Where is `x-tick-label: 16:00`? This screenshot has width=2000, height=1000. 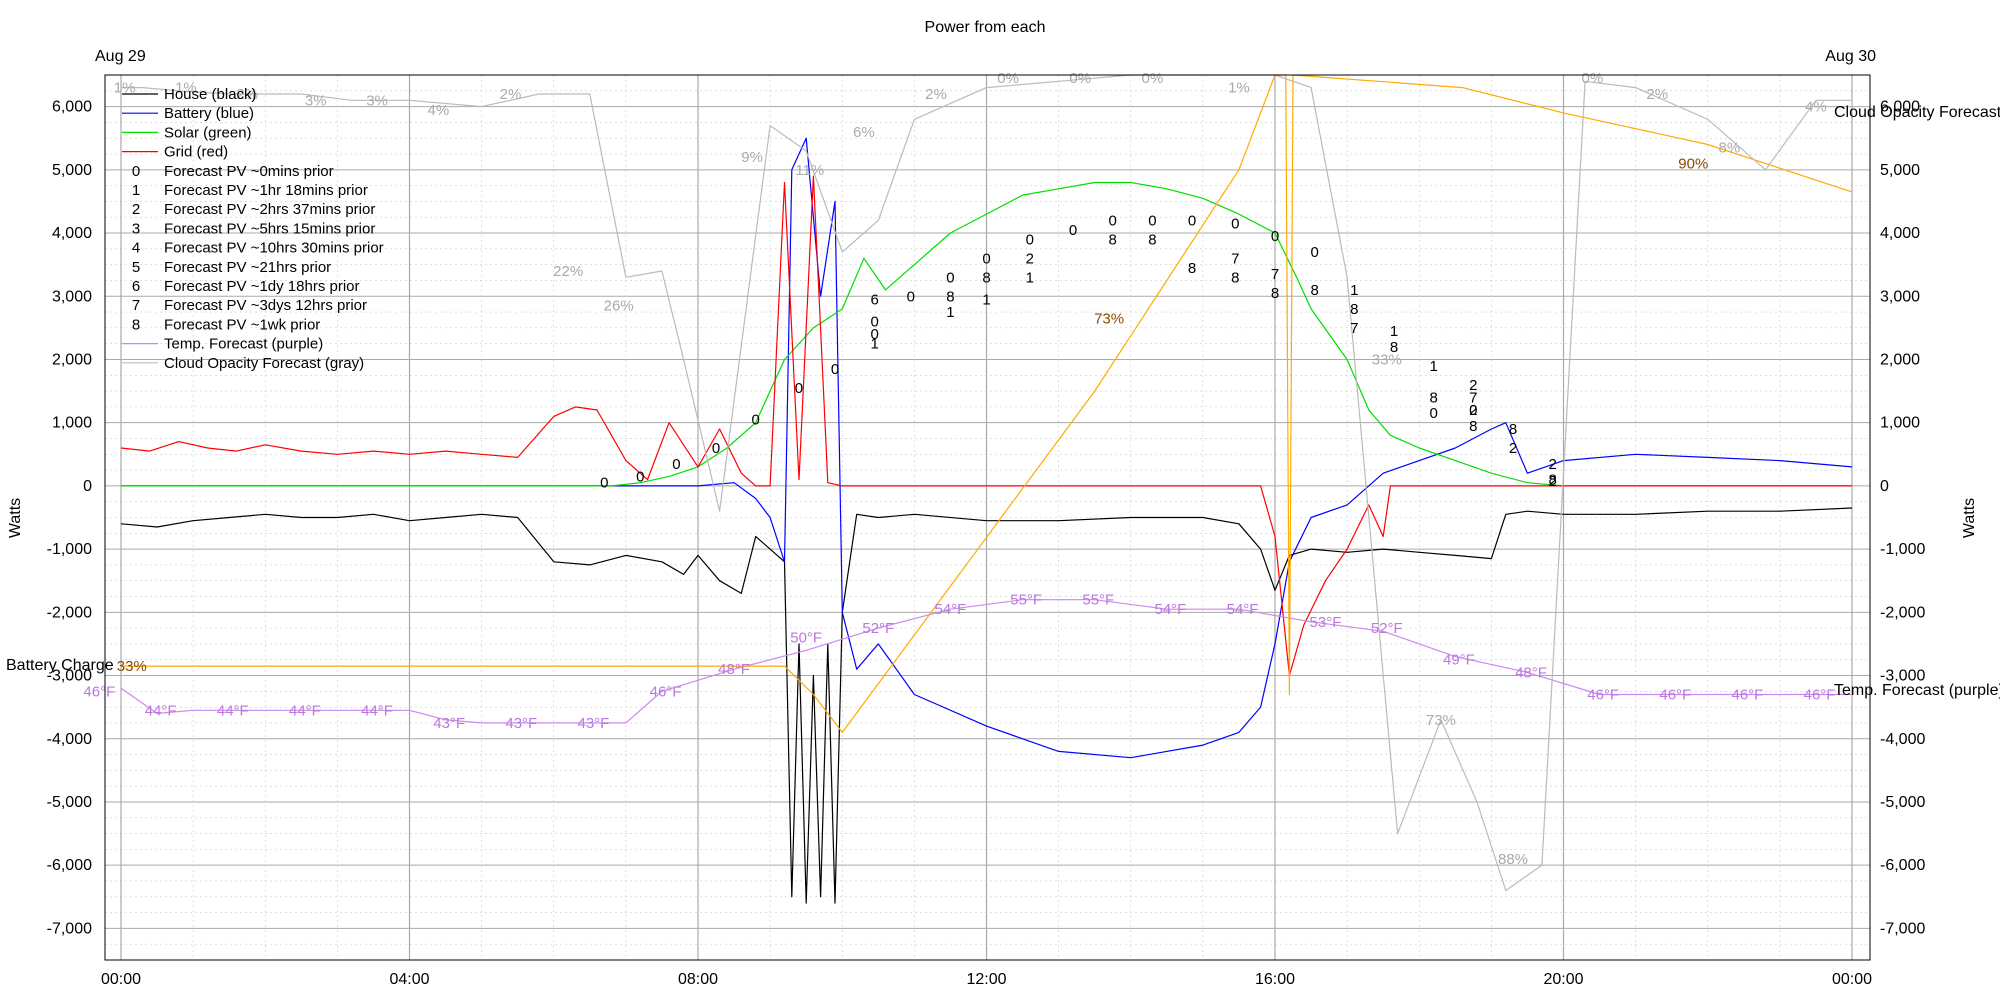 x-tick-label: 16:00 is located at coordinates (1275, 979).